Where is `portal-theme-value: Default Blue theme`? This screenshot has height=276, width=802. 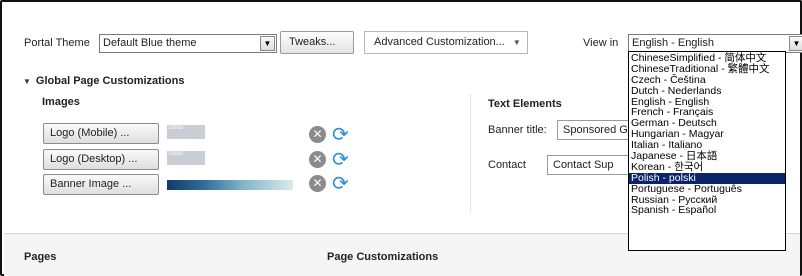
portal-theme-value: Default Blue theme is located at coordinates (150, 43).